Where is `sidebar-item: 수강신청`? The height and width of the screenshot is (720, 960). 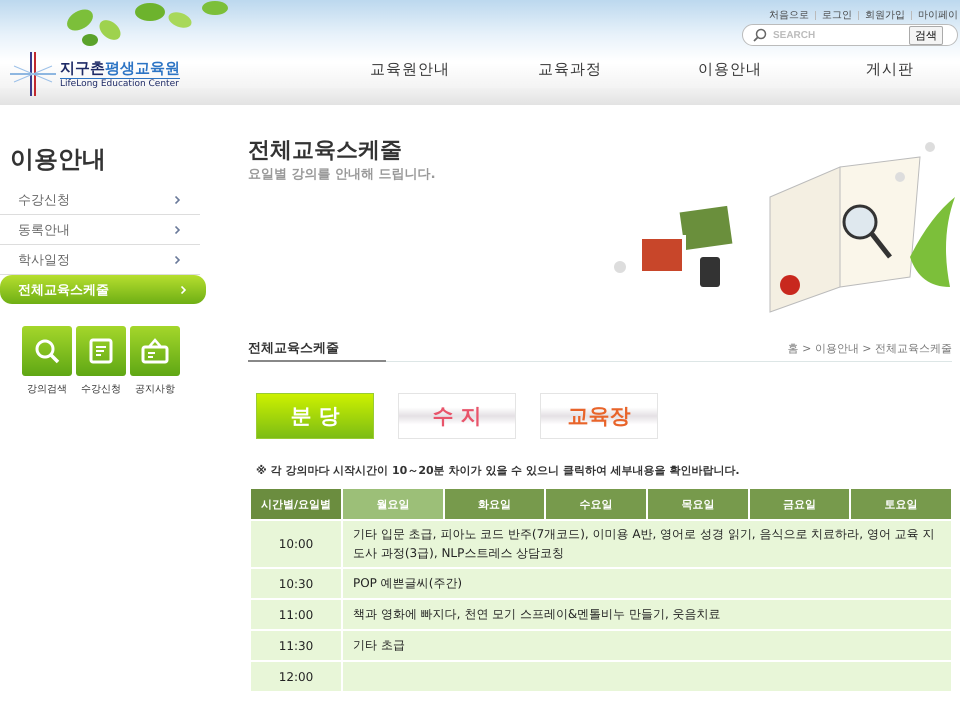
sidebar-item: 수강신청 is located at coordinates (100, 200).